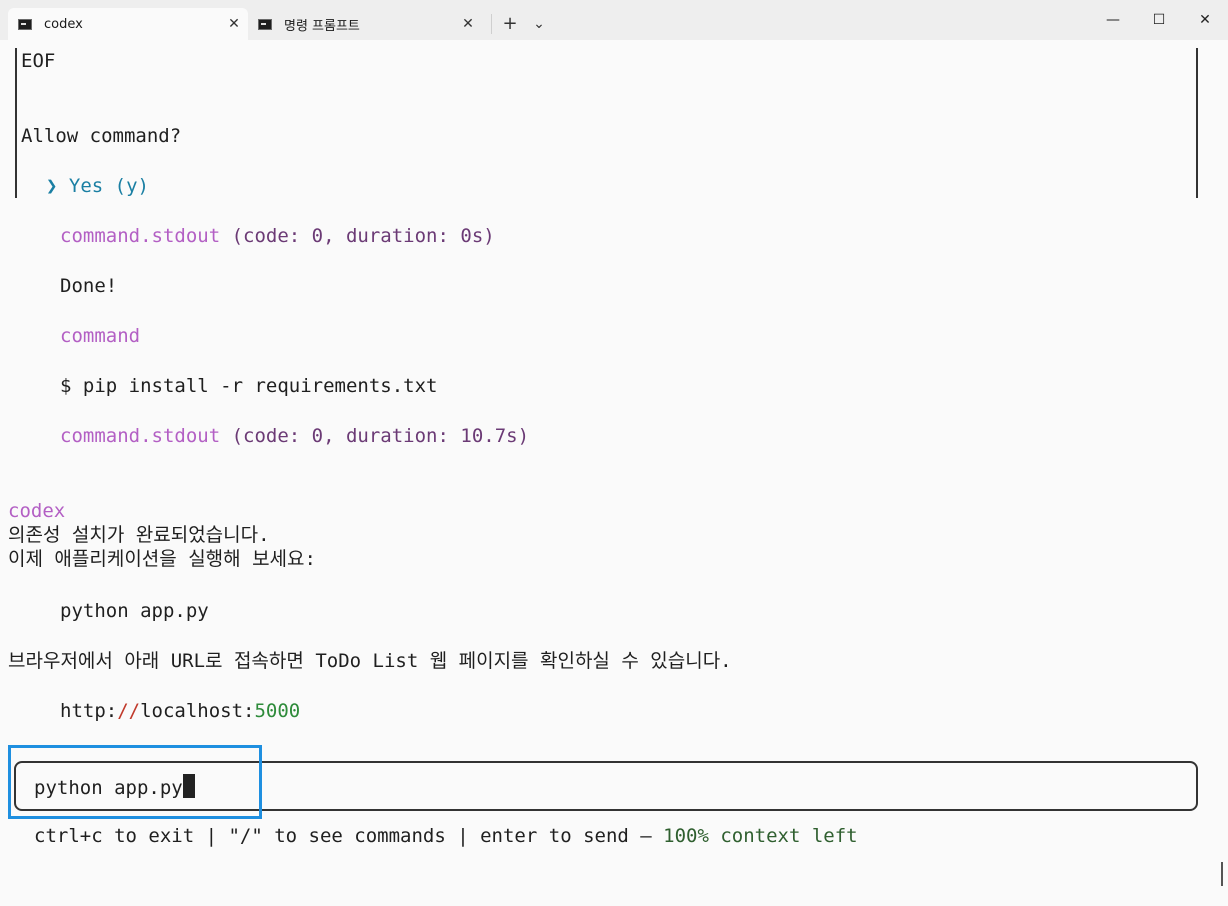 This screenshot has height=906, width=1228. Describe the element at coordinates (89, 286) in the screenshot. I see `log-output: Done!` at that location.